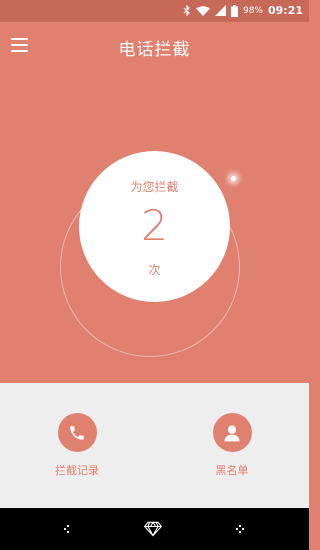  I want to click on battery-percent: 98%, so click(252, 10).